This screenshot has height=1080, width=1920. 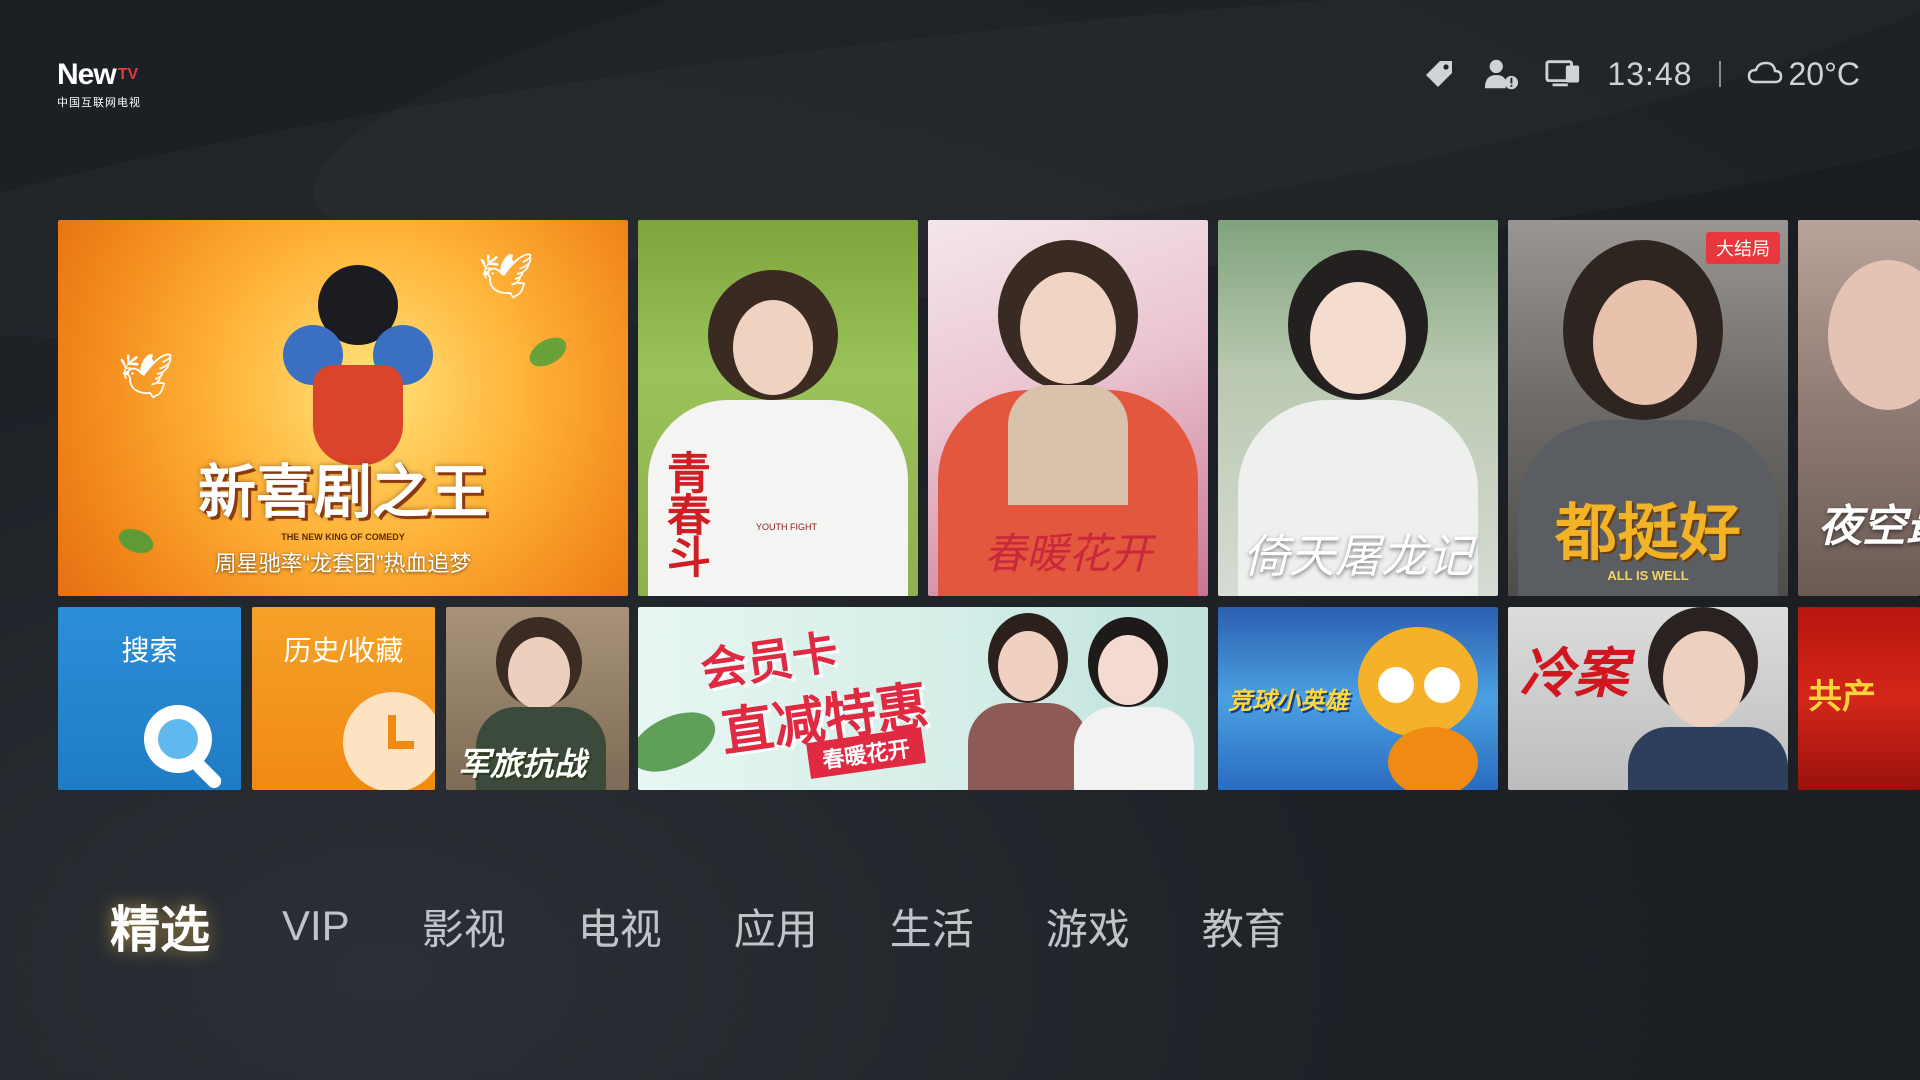 What do you see at coordinates (522, 764) in the screenshot?
I see `tile-title: 军旅抗战` at bounding box center [522, 764].